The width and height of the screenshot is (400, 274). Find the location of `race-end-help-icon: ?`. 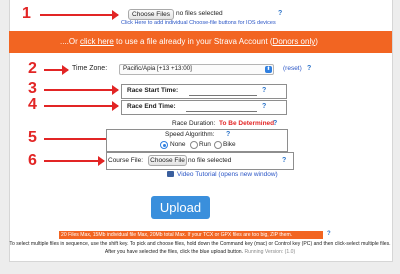

race-end-help-icon: ? is located at coordinates (264, 106).